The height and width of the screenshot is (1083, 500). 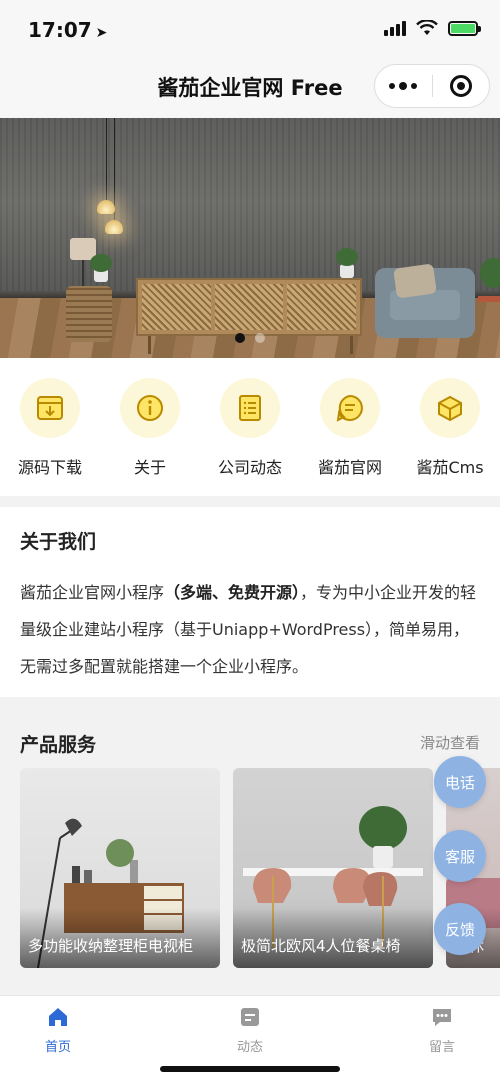 What do you see at coordinates (249, 1047) in the screenshot?
I see `tab-label: 动态` at bounding box center [249, 1047].